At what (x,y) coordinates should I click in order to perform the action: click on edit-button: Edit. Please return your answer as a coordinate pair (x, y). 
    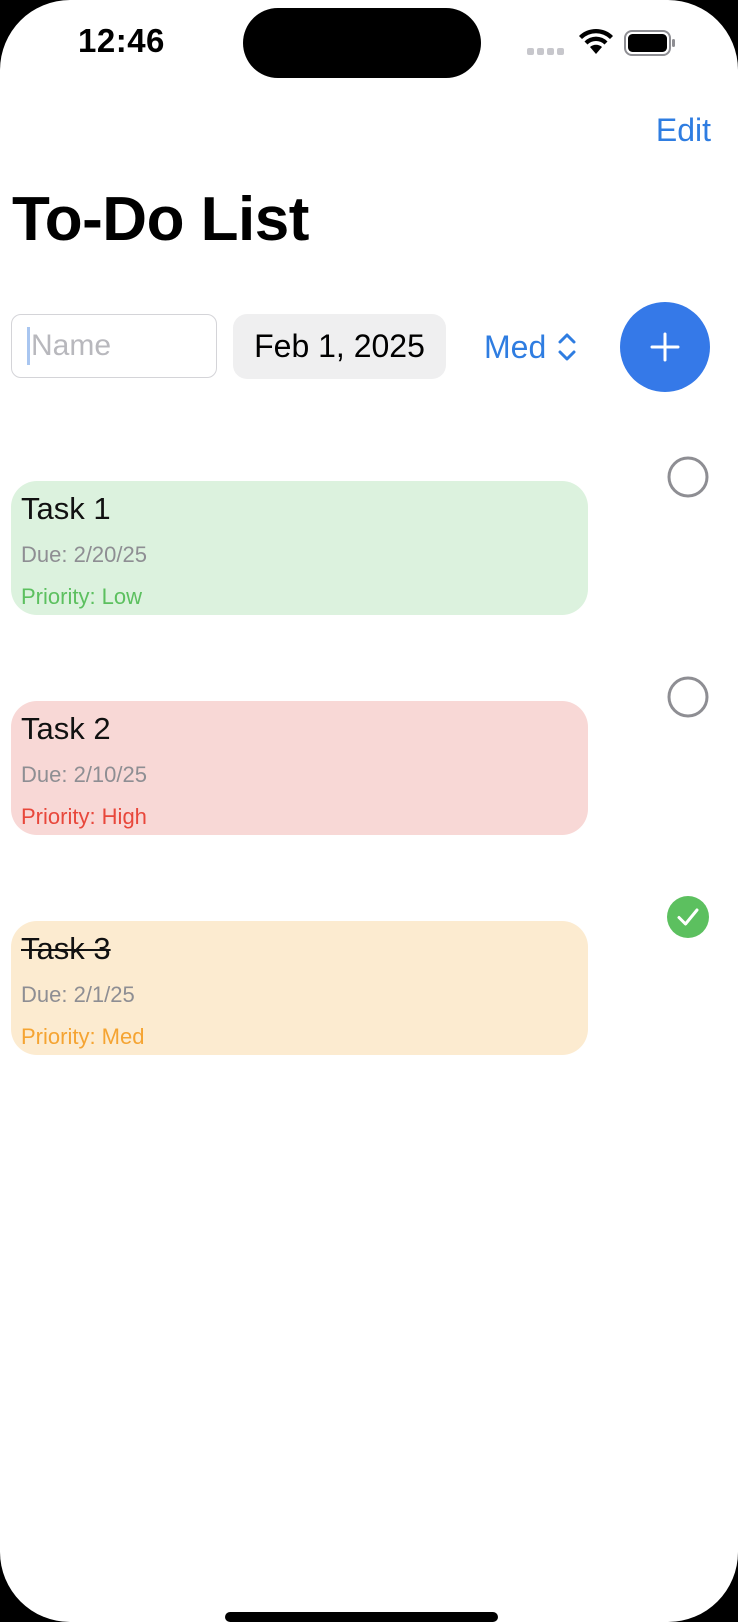
    Looking at the image, I should click on (683, 130).